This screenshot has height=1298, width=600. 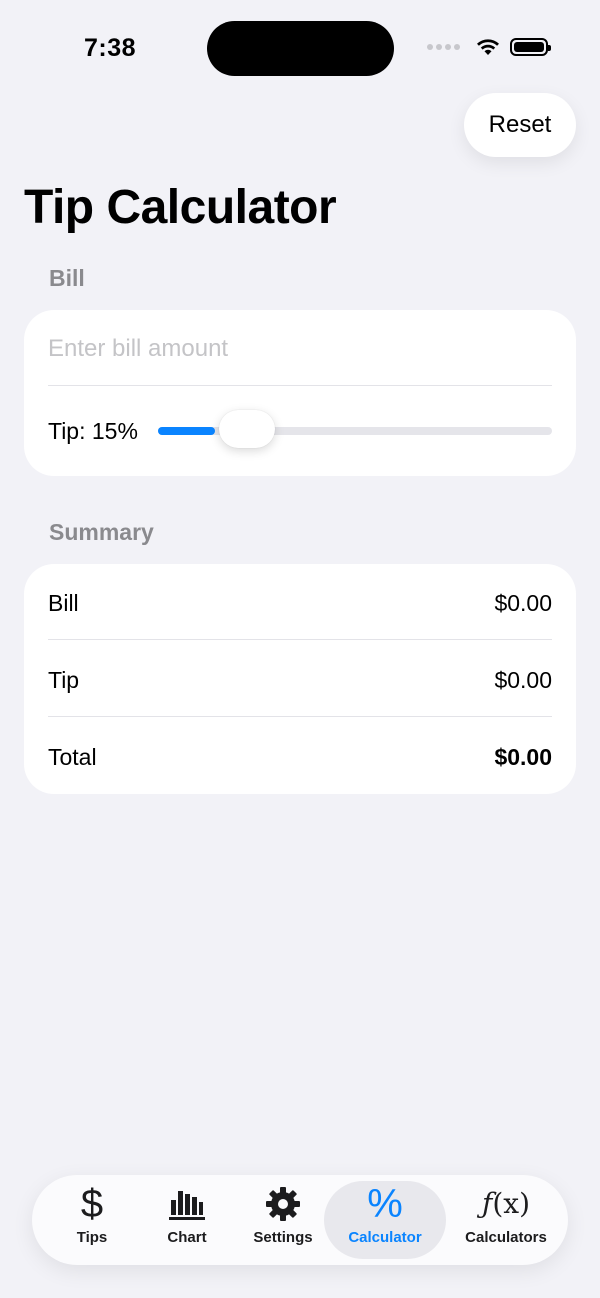 What do you see at coordinates (187, 1237) in the screenshot?
I see `tab-chart-label: Chart` at bounding box center [187, 1237].